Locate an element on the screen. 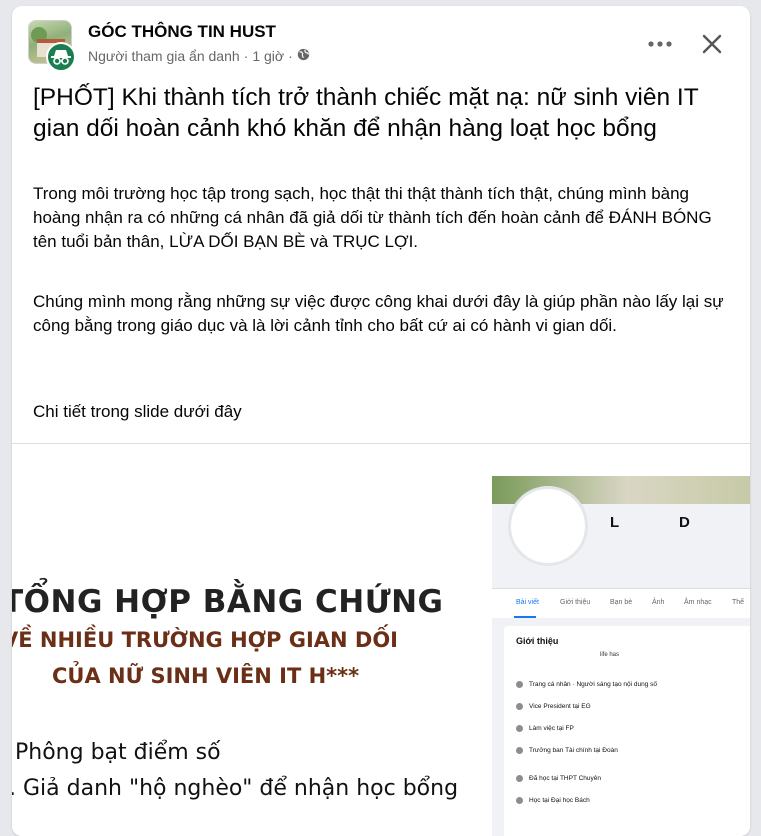 This screenshot has height=836, width=761. post-paragraph-3: Chi tiết trong slide dưới đây is located at coordinates (137, 411).